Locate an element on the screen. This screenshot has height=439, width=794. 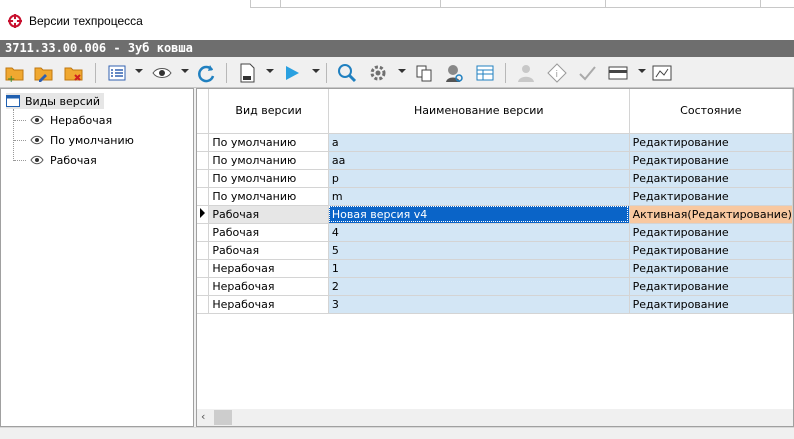
cell-name: 3 is located at coordinates (479, 304).